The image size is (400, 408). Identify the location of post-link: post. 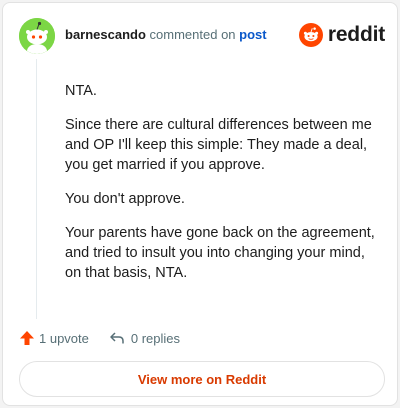
(252, 34).